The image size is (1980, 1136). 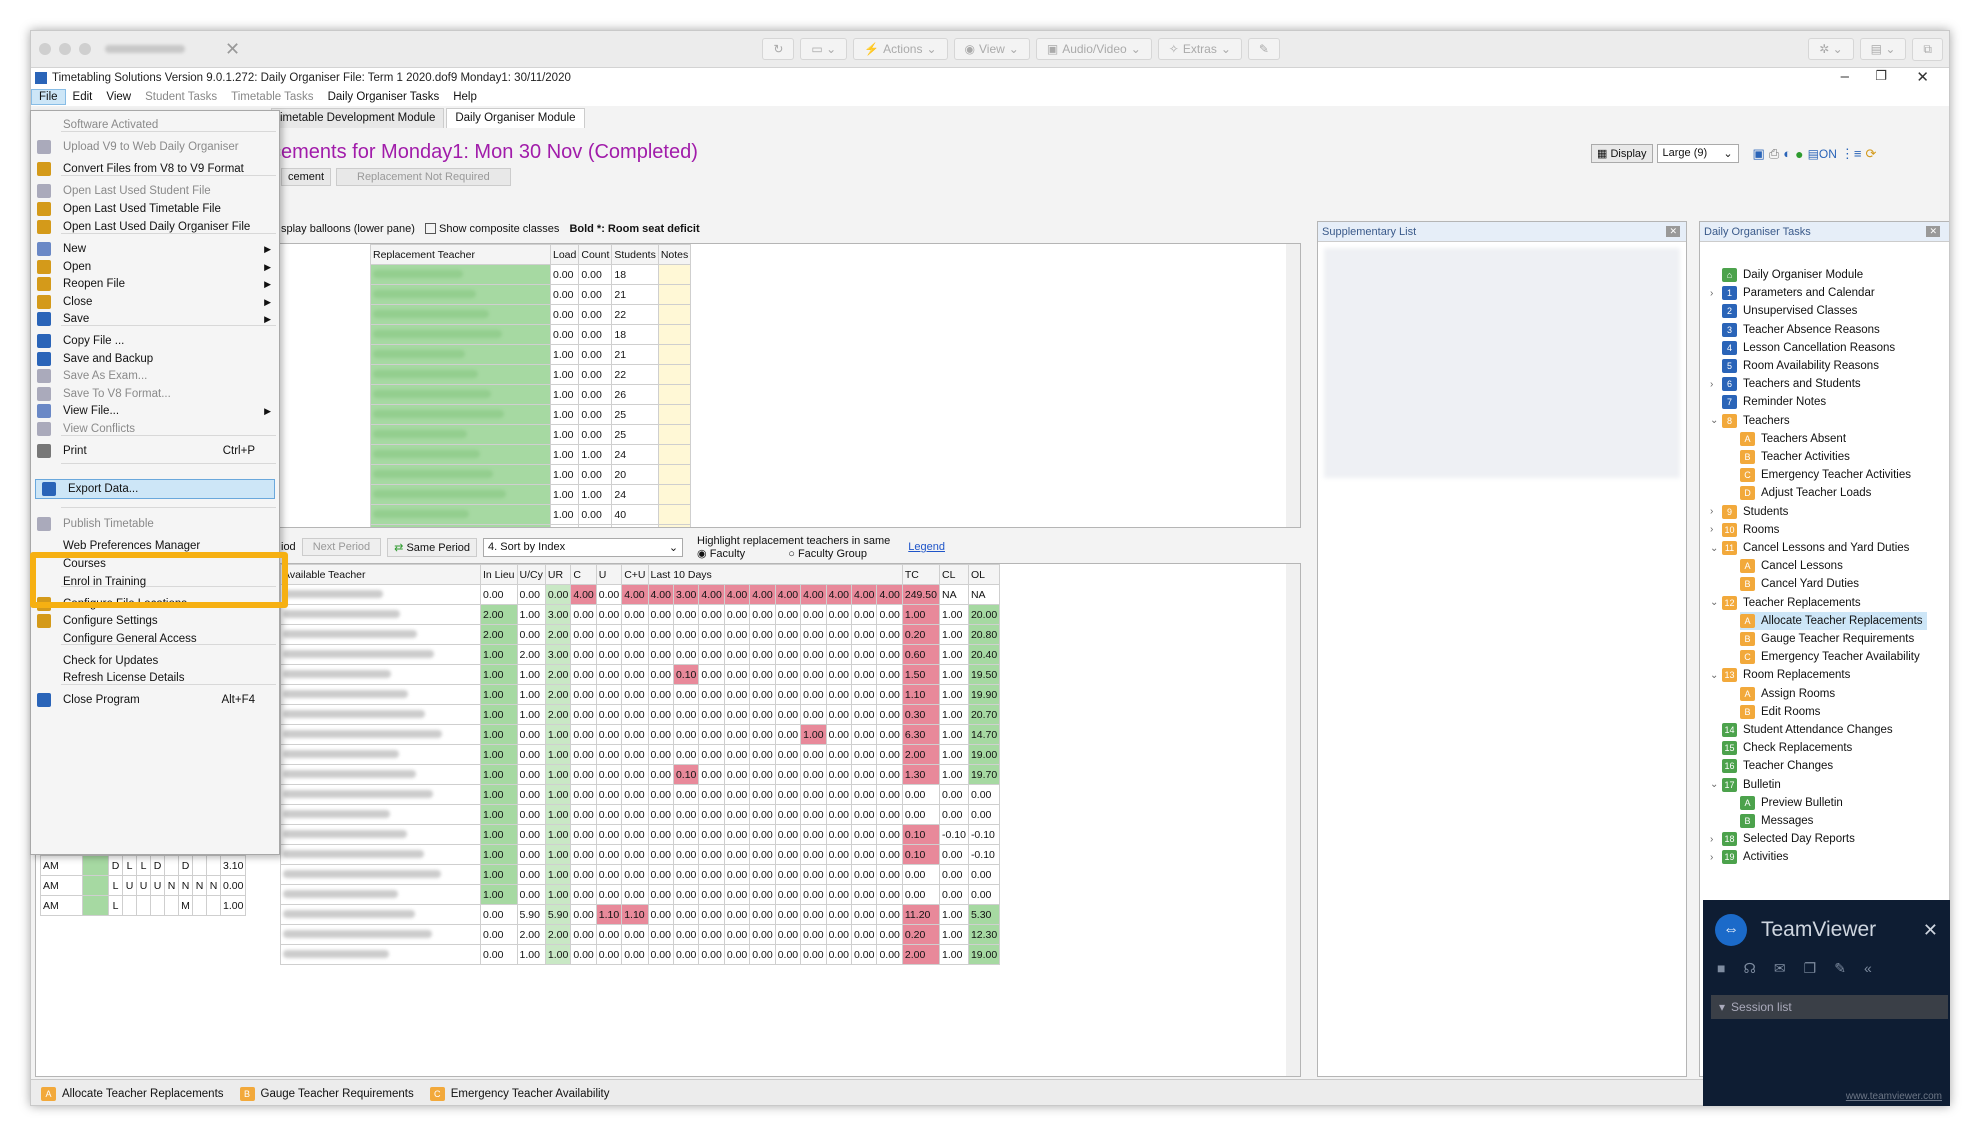 I want to click on task-tree-item: A Cancel Lessons, so click(x=1791, y=566).